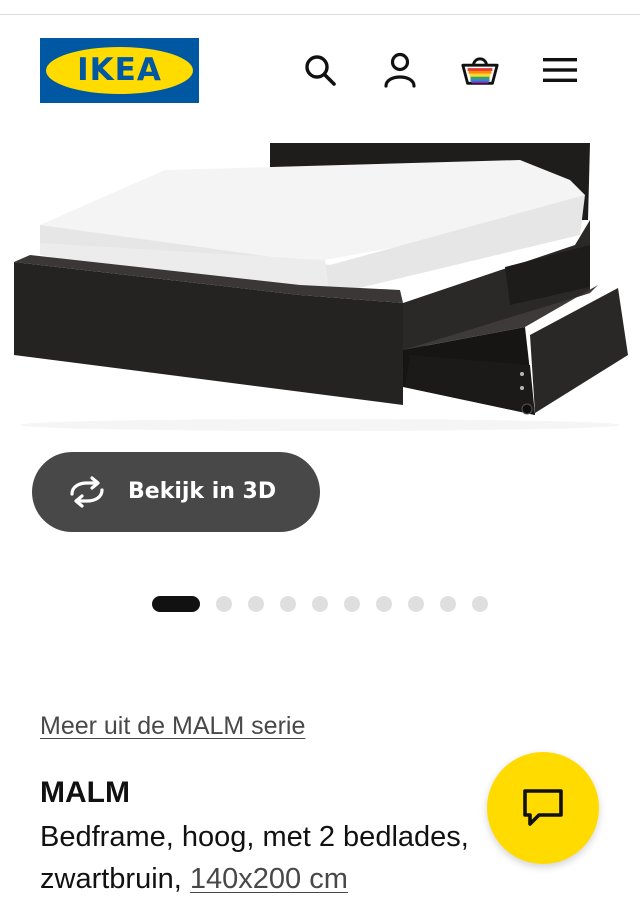  Describe the element at coordinates (400, 70) in the screenshot. I see `account-icon` at that location.